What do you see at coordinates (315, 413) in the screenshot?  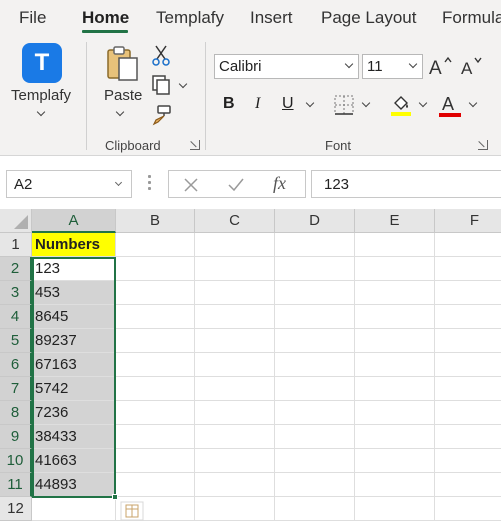 I see `cell-d8` at bounding box center [315, 413].